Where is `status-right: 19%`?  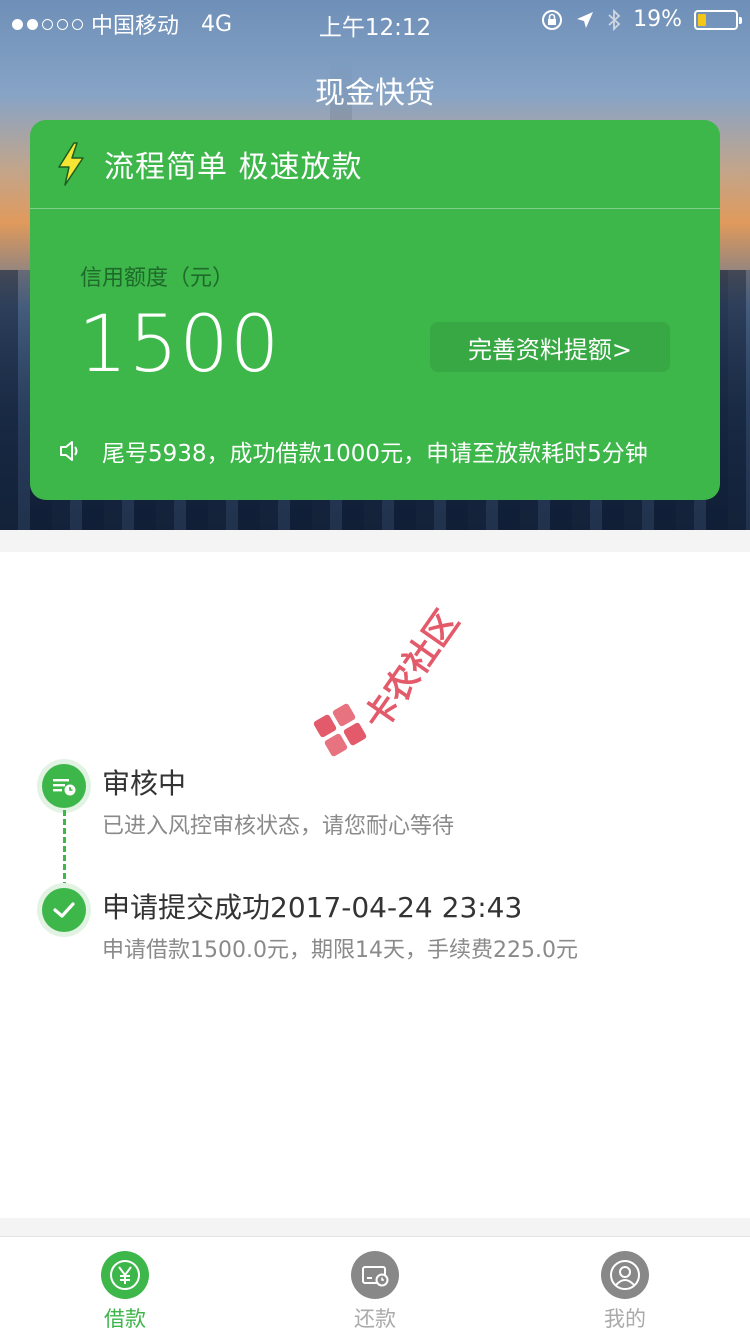 status-right: 19% is located at coordinates (641, 19).